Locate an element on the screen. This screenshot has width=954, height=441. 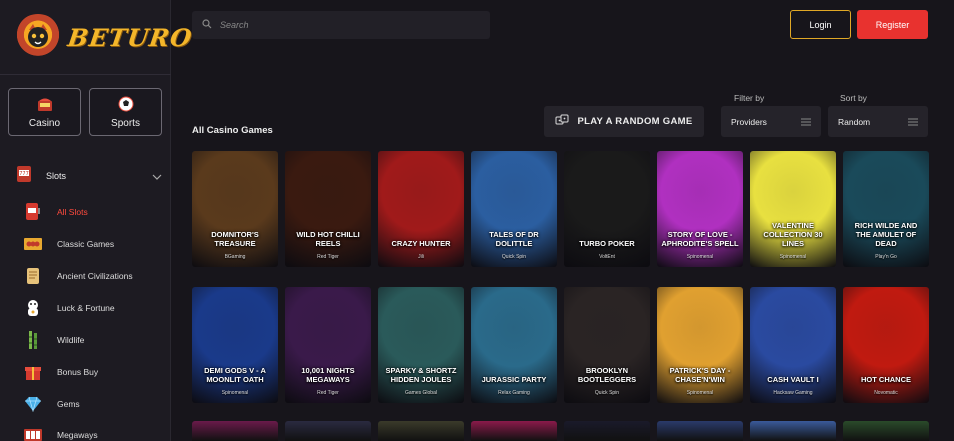
sidebar-item-bonus-buy: Bonus Buy is located at coordinates (60, 372).